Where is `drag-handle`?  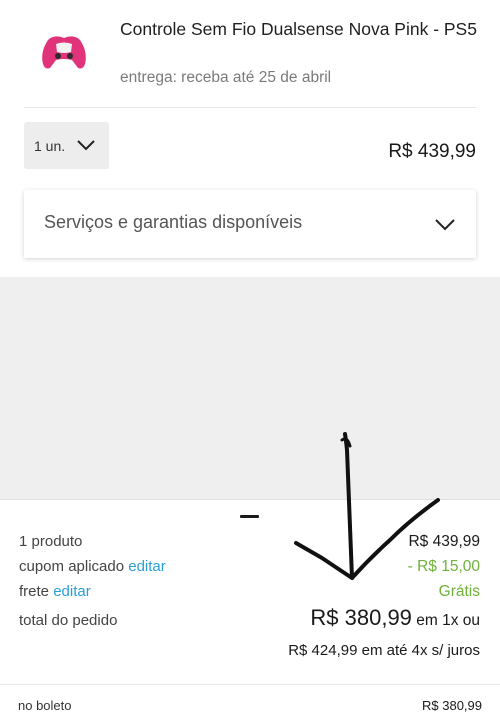
drag-handle is located at coordinates (249, 516).